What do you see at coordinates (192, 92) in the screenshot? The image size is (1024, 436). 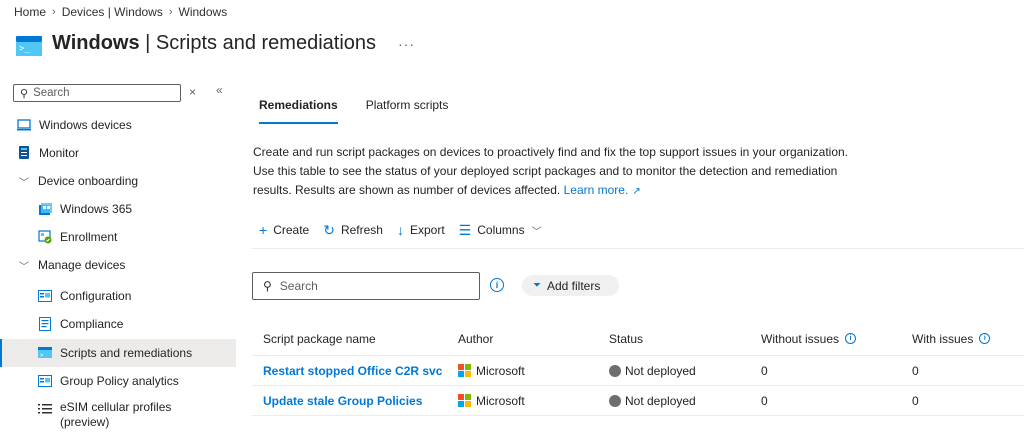 I see `close-icon: ×` at bounding box center [192, 92].